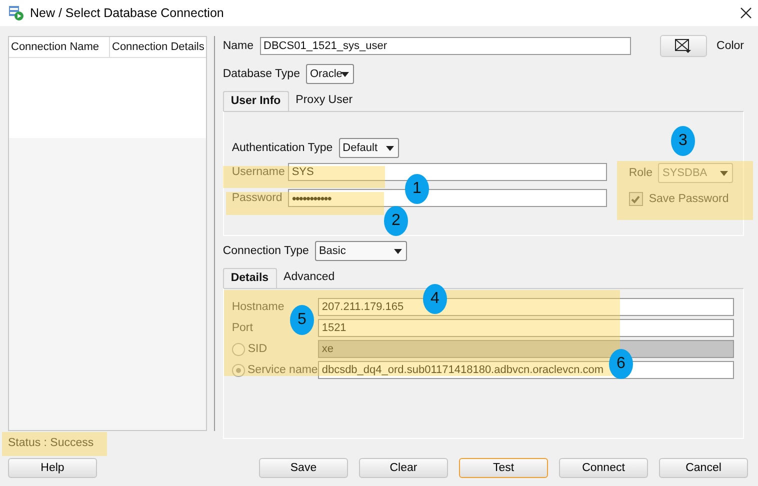  I want to click on field-label: Authentication Type, so click(282, 148).